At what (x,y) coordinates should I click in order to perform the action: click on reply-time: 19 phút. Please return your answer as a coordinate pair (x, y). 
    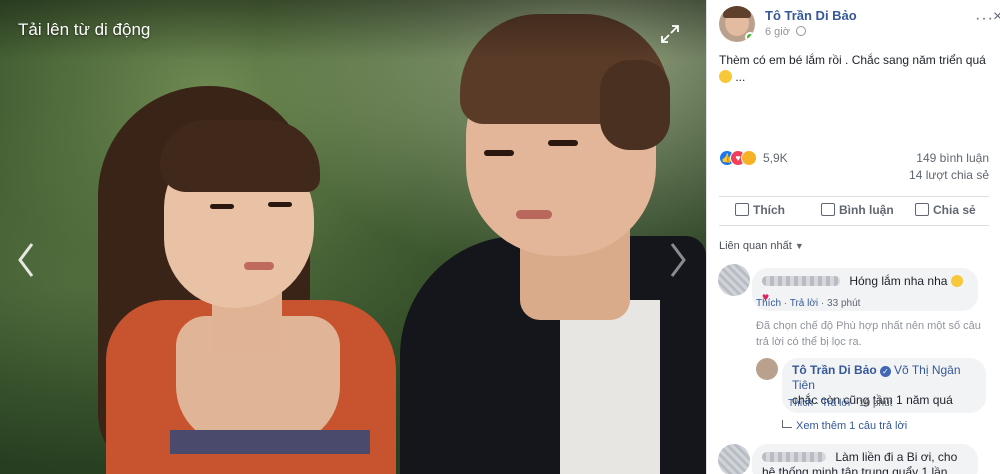
    Looking at the image, I should click on (875, 403).